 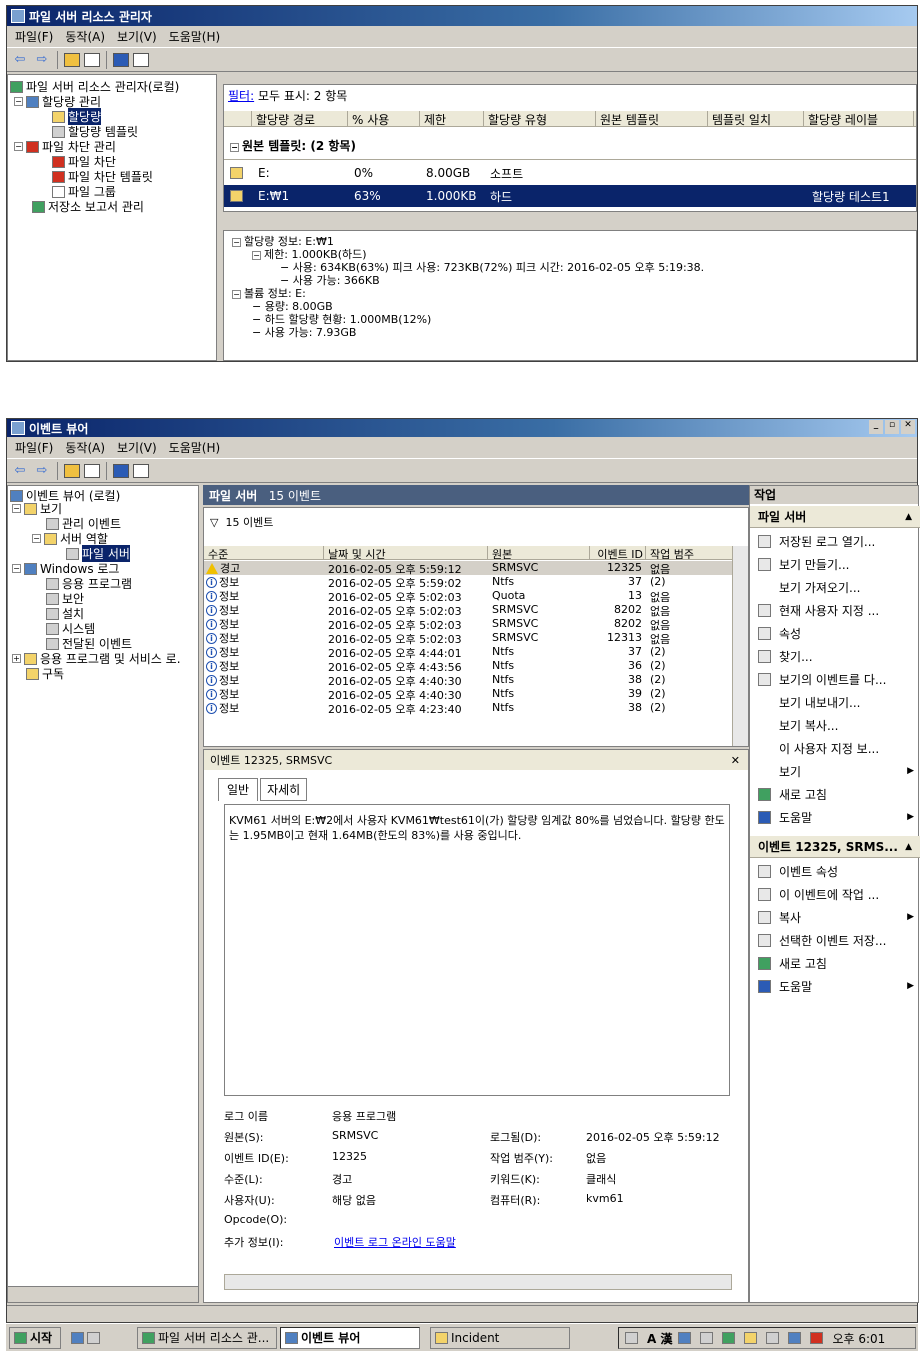 I want to click on col-task: 작업 범주, so click(x=690, y=552).